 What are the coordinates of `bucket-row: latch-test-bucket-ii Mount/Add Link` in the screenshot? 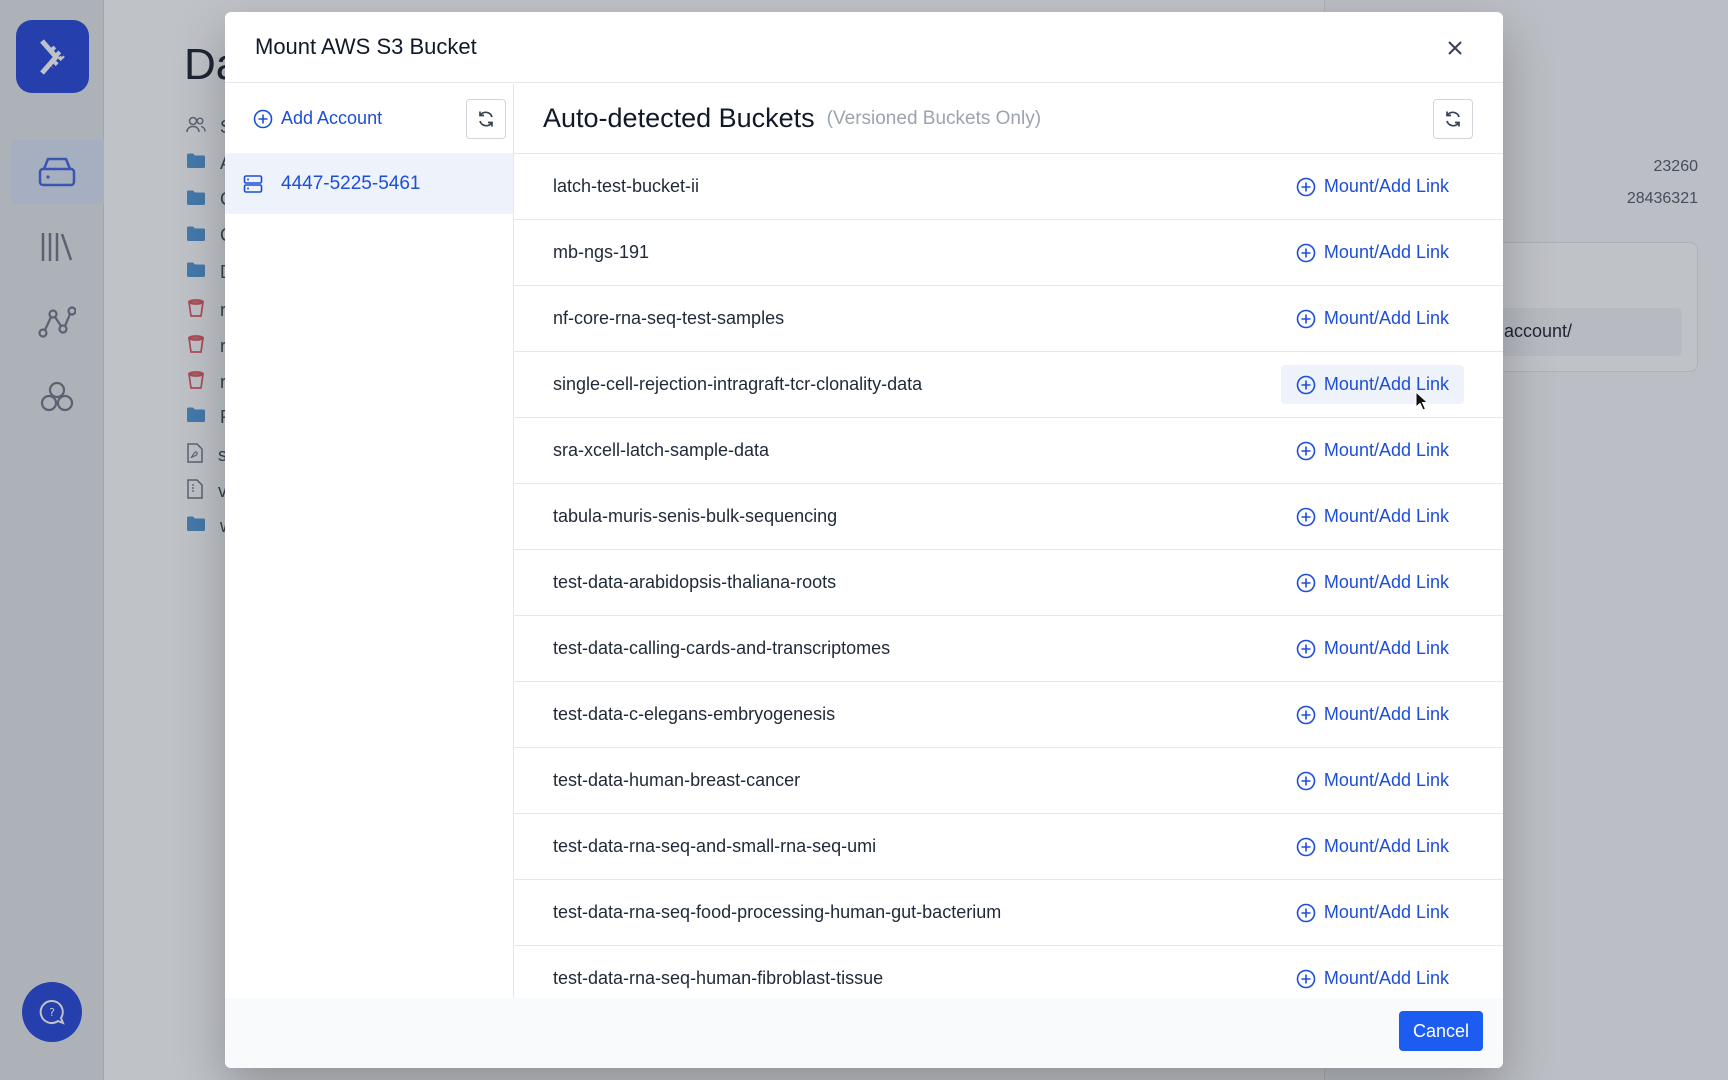 It's located at (1008, 187).